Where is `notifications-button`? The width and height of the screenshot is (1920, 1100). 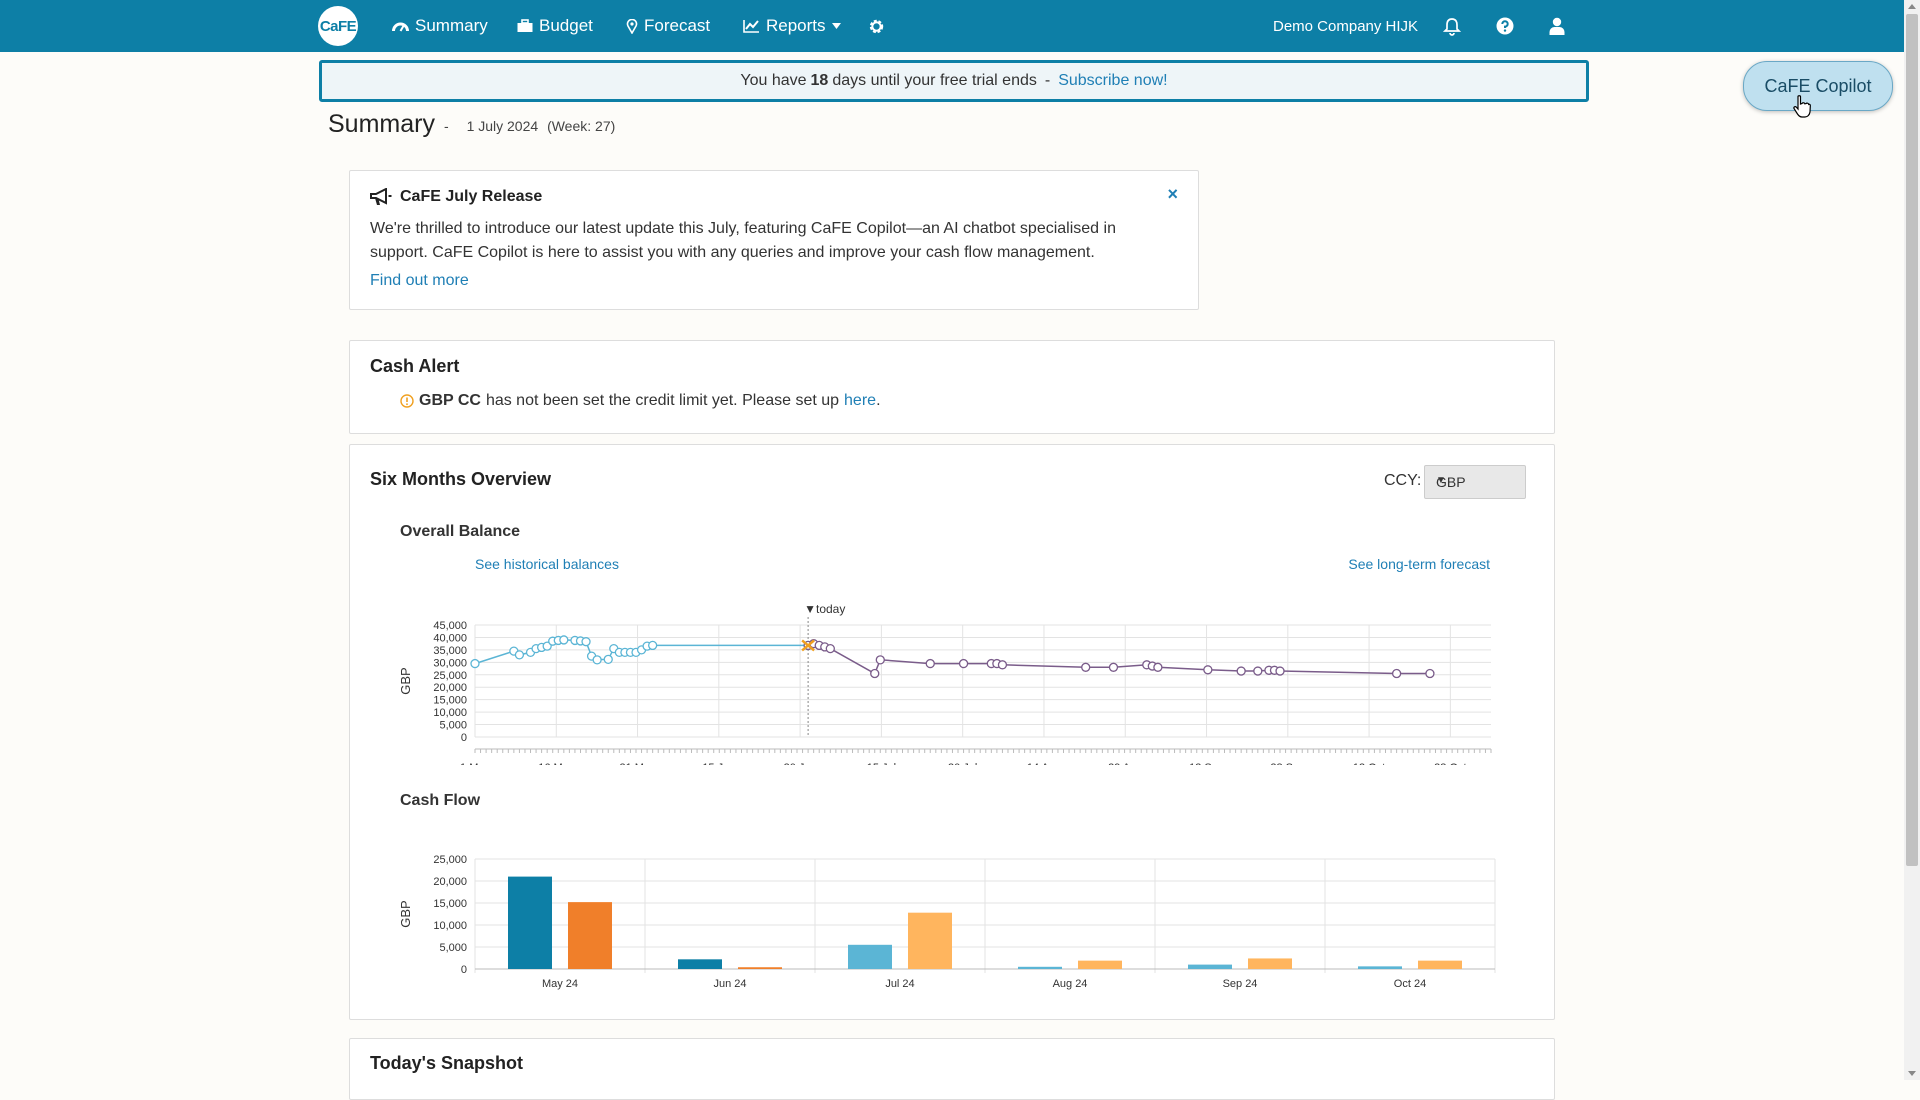
notifications-button is located at coordinates (1452, 26).